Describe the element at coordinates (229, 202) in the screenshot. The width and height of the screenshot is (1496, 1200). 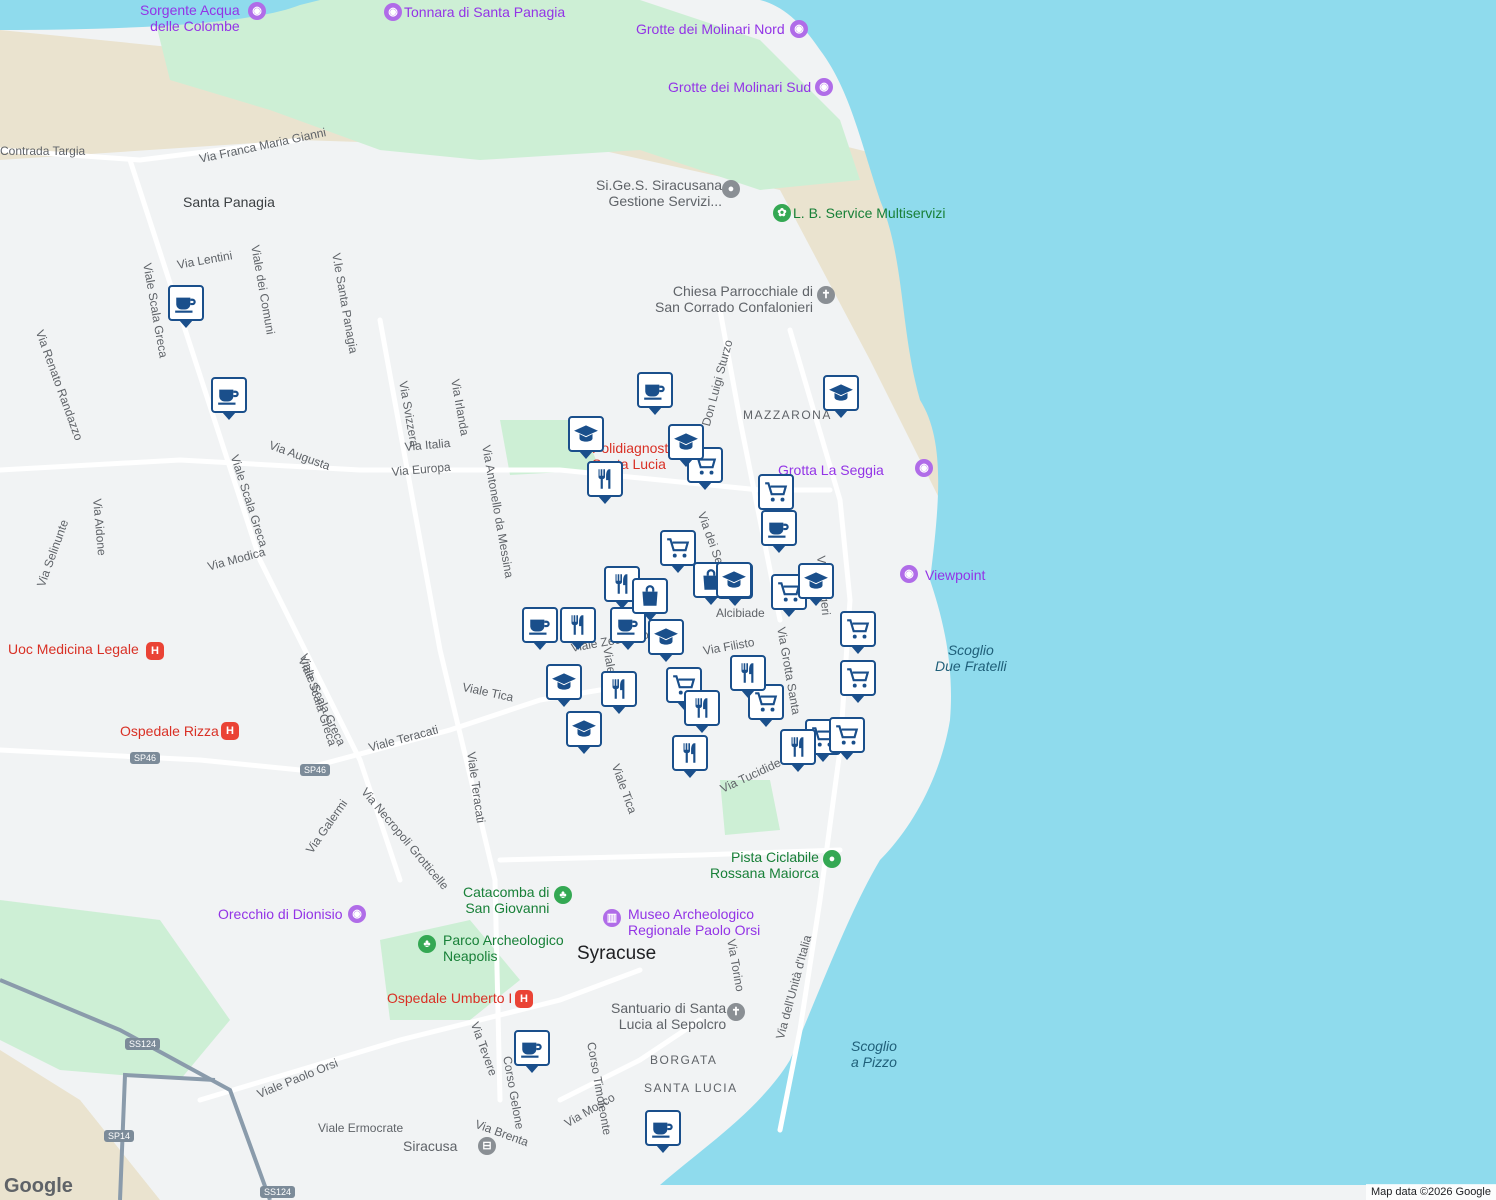
I see `area-label: Santa Panagia` at that location.